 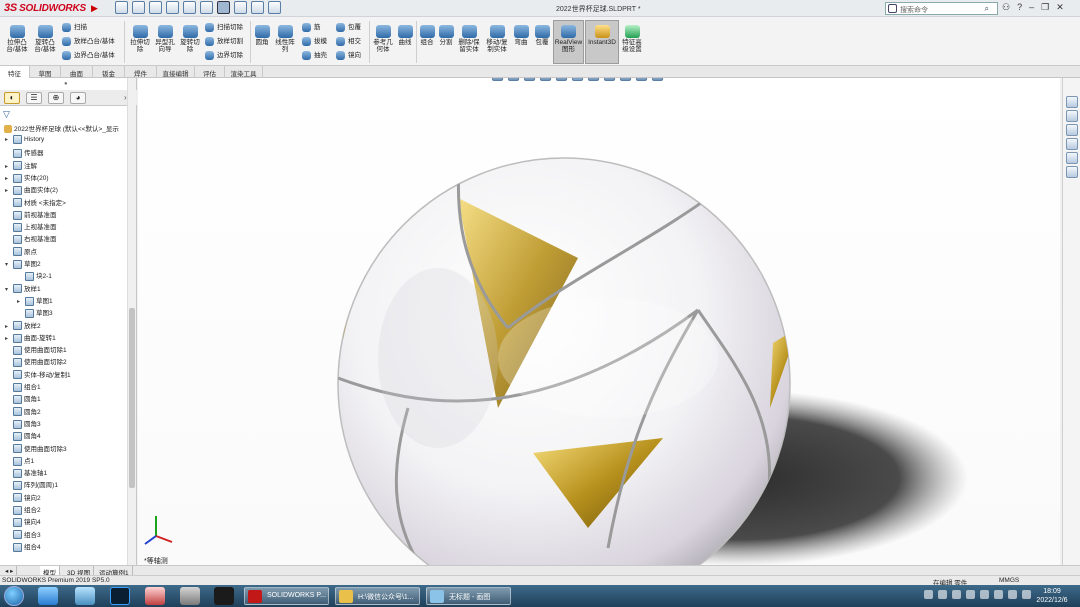 What do you see at coordinates (189, 7) in the screenshot?
I see `print-icon` at bounding box center [189, 7].